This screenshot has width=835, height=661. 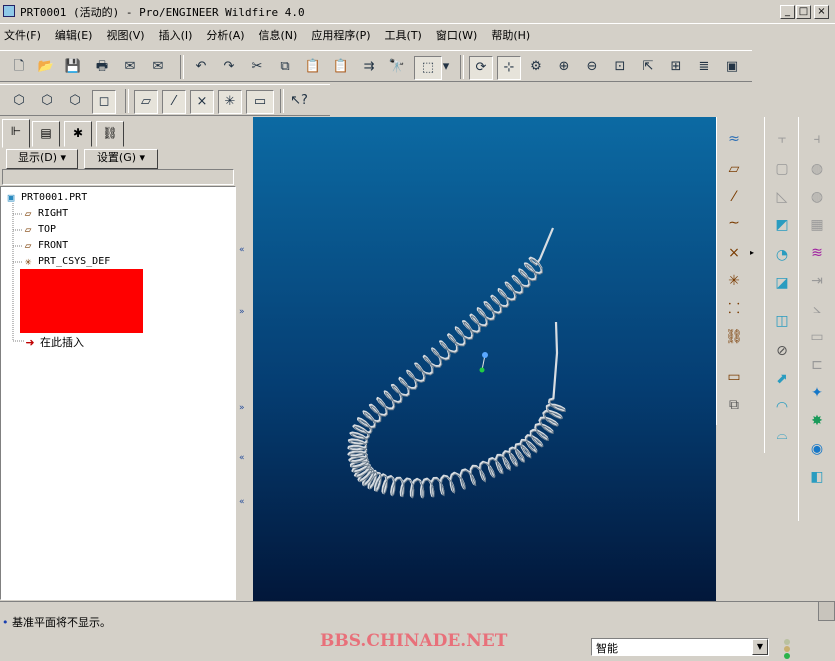 What do you see at coordinates (782, 321) in the screenshot?
I see `extrude-icon: ◫` at bounding box center [782, 321].